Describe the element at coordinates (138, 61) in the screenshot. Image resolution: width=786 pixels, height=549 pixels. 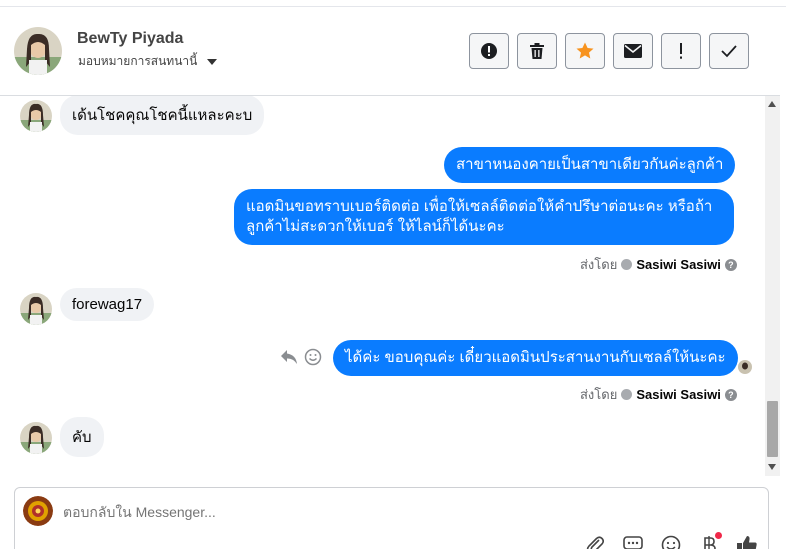
I see `assign-label: มอบหมายการสนทนานี้` at that location.